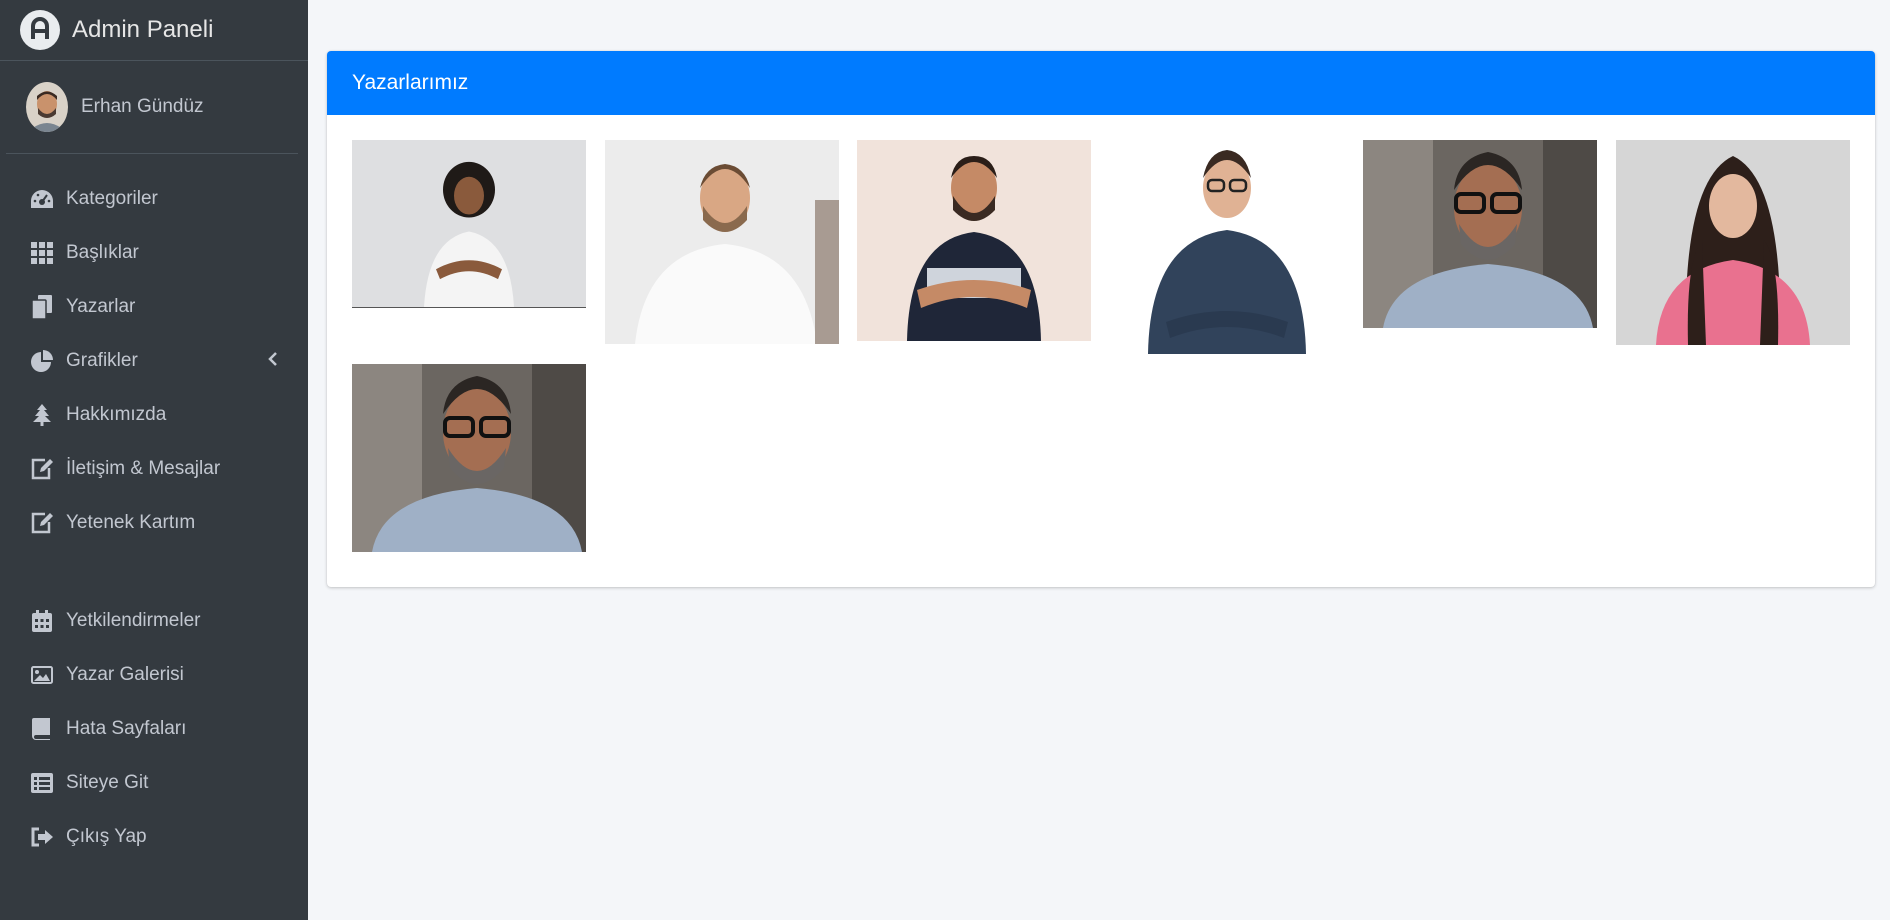 This screenshot has height=920, width=1890. Describe the element at coordinates (143, 468) in the screenshot. I see `sidebar-item-label: İletişim & Mesajlar` at that location.